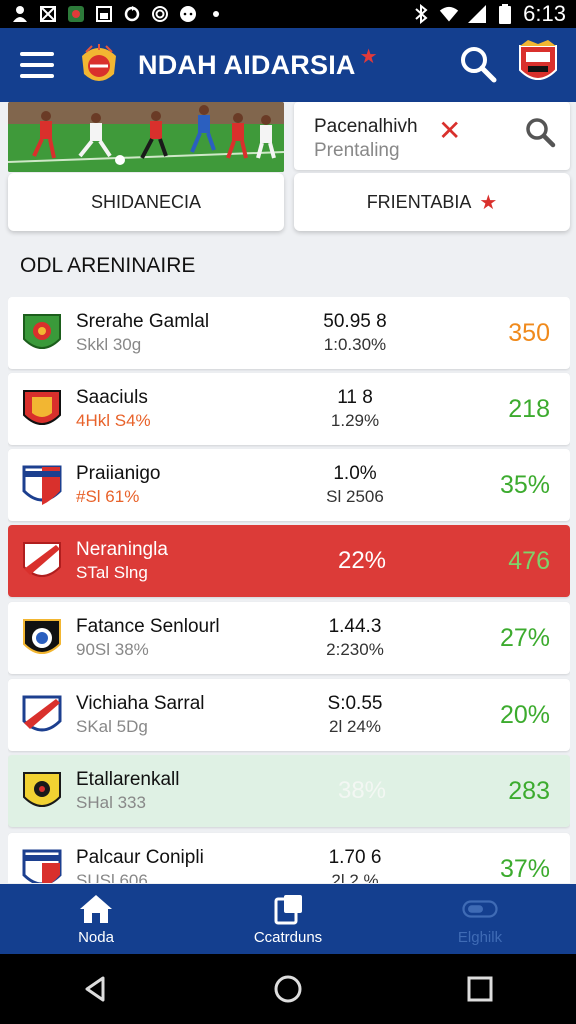  Describe the element at coordinates (355, 857) in the screenshot. I see `stat-primary: 1.70 6` at that location.